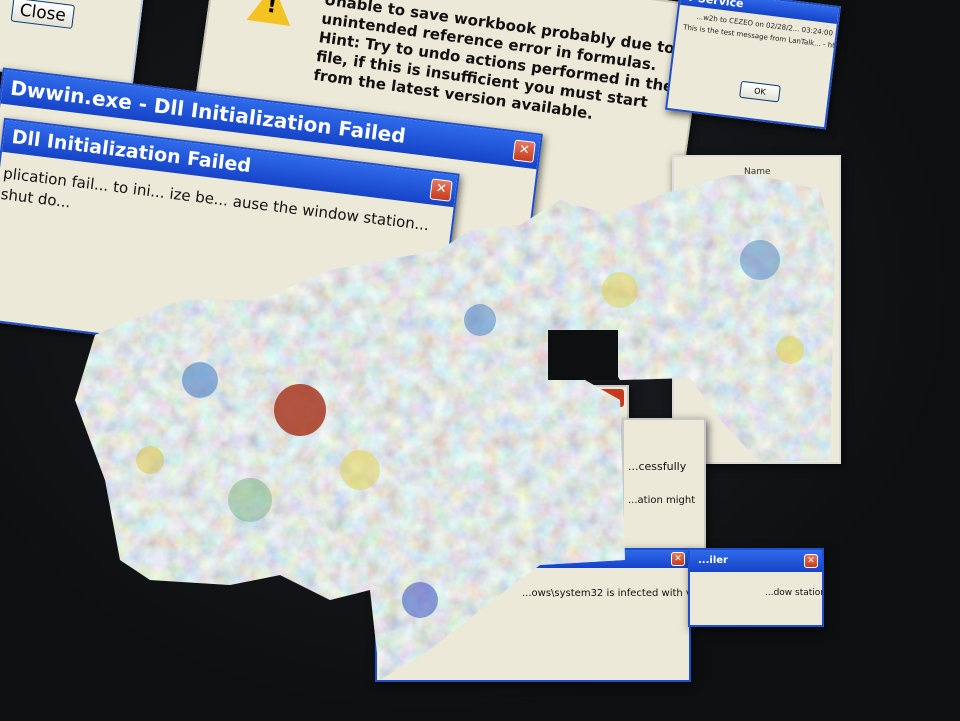 The image size is (960, 721). Describe the element at coordinates (760, 91) in the screenshot. I see `service-ok-button: OK` at that location.